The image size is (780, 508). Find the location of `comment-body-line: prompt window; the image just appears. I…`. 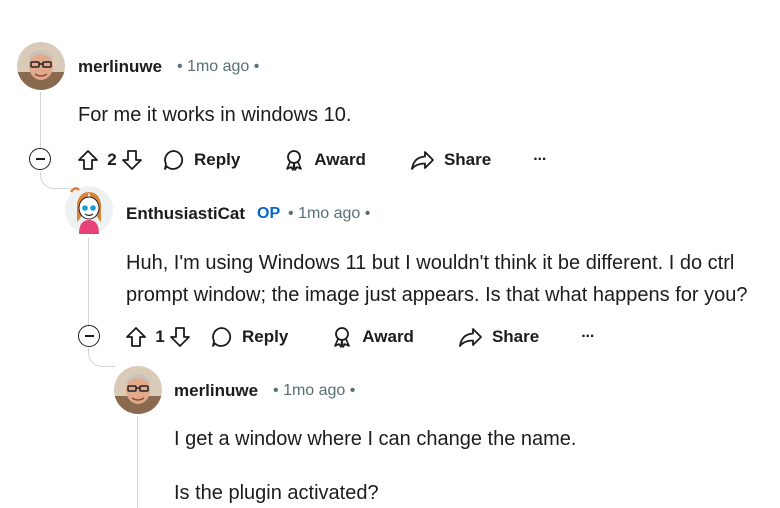

comment-body-line: prompt window; the image just appears. I… is located at coordinates (437, 295).